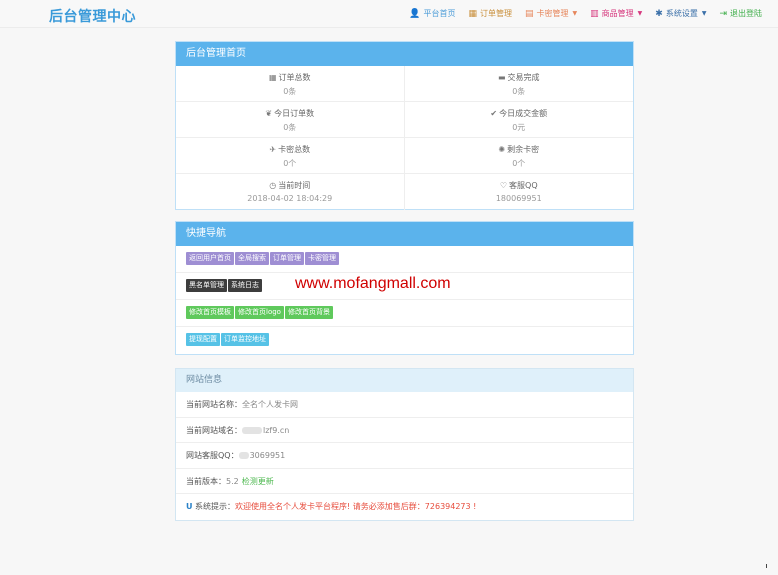  I want to click on stat-label-text: 今日成交金额, so click(523, 113).